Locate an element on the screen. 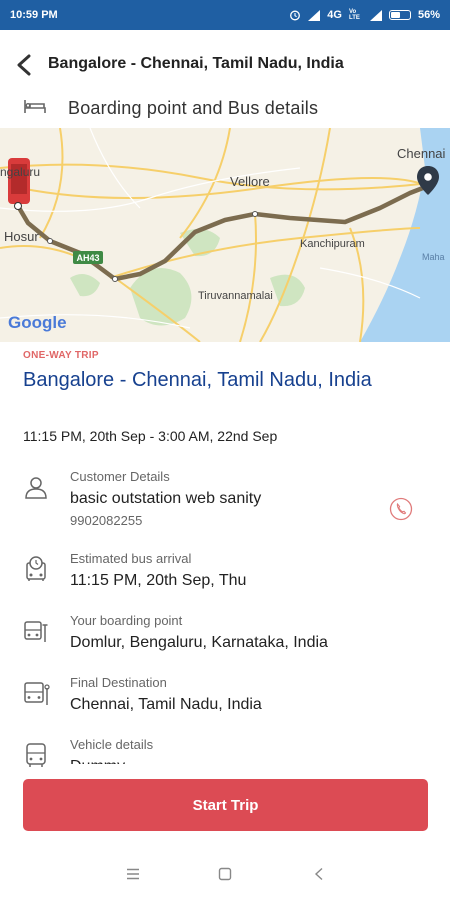  battery-percent: 56% is located at coordinates (428, 15).